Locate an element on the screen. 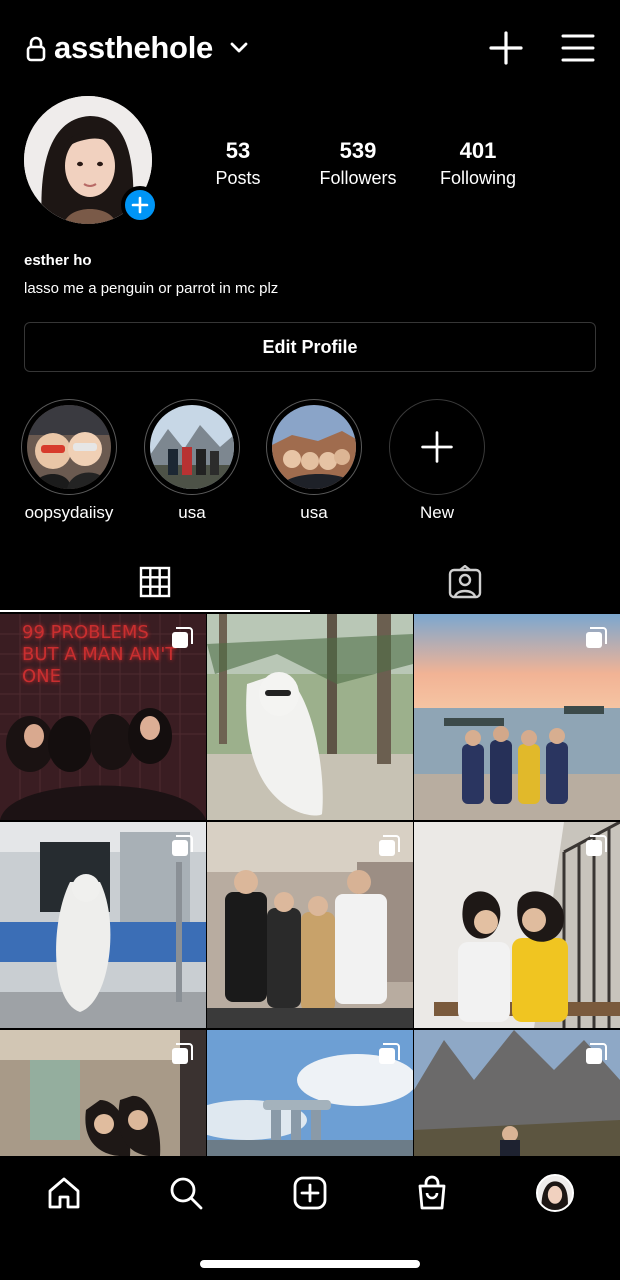 This screenshot has height=1280, width=620. followers-count: 539 is located at coordinates (358, 150).